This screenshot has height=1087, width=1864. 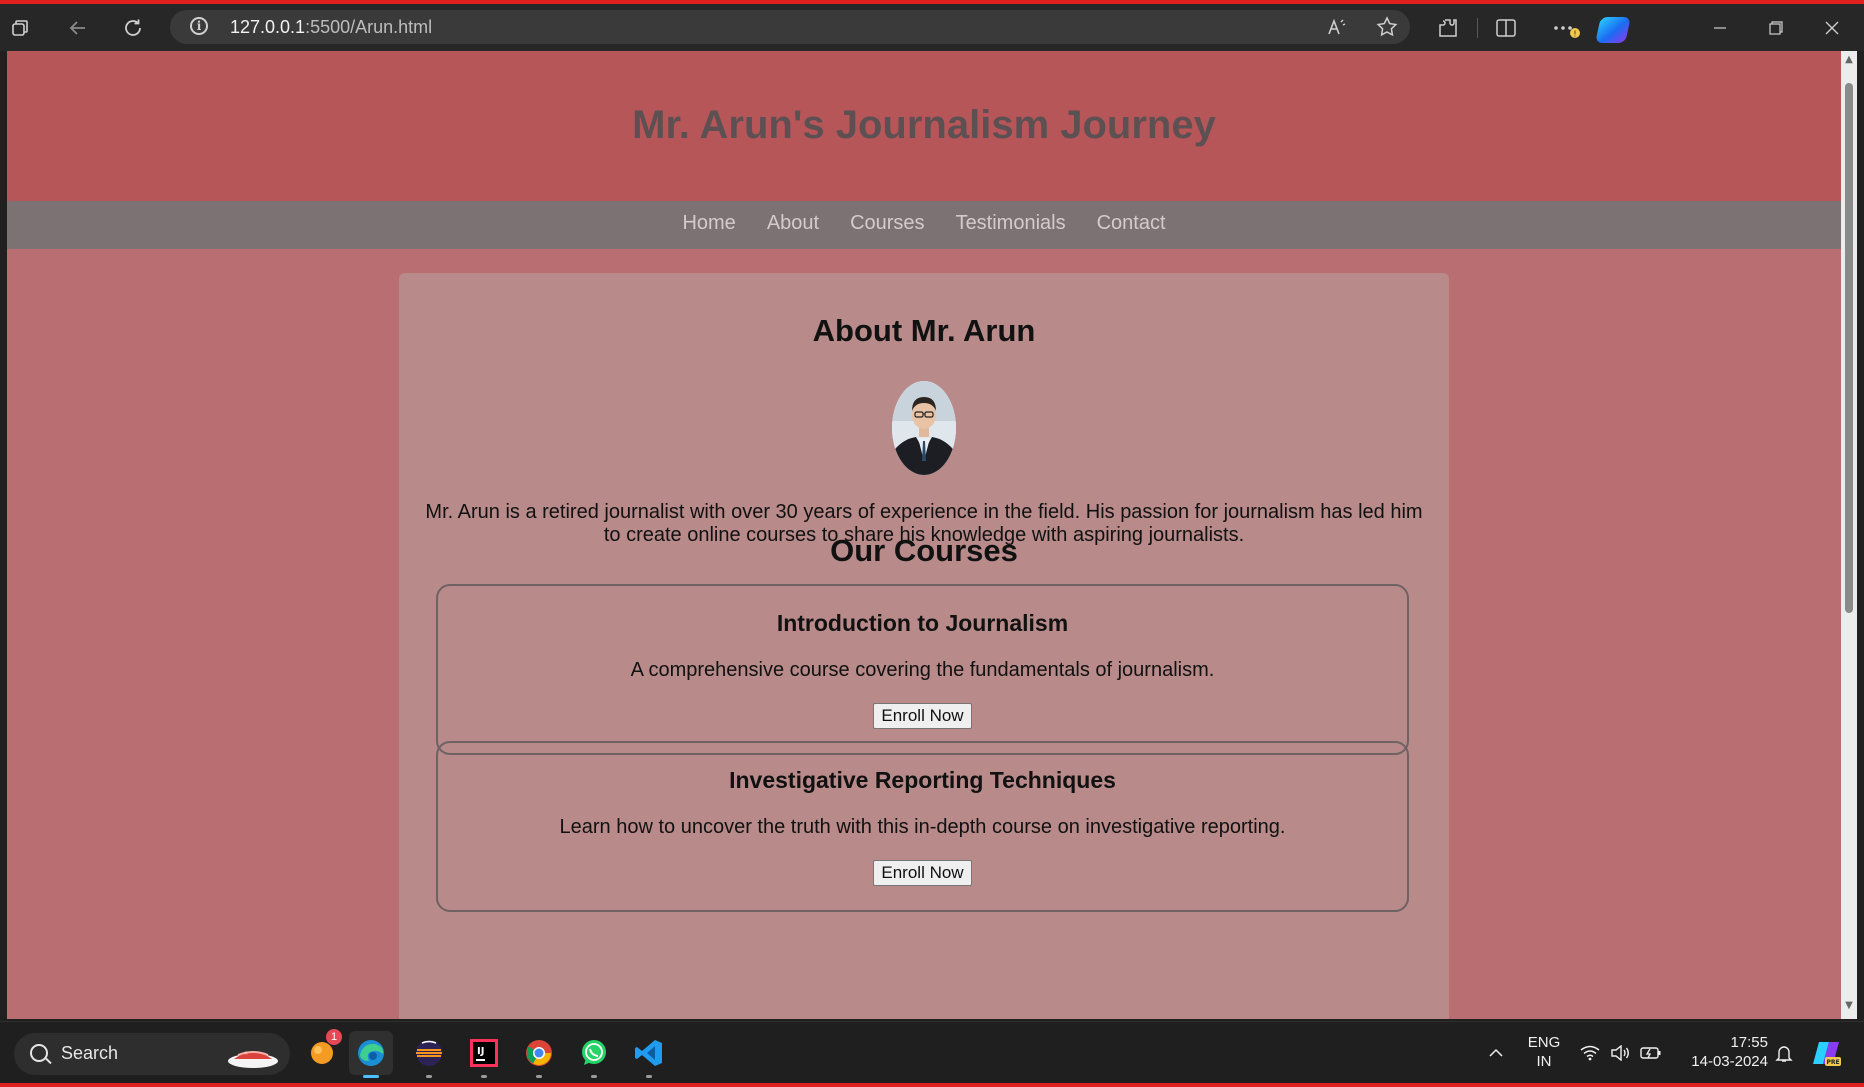 I want to click on nav-link-courses: Courses, so click(x=887, y=223).